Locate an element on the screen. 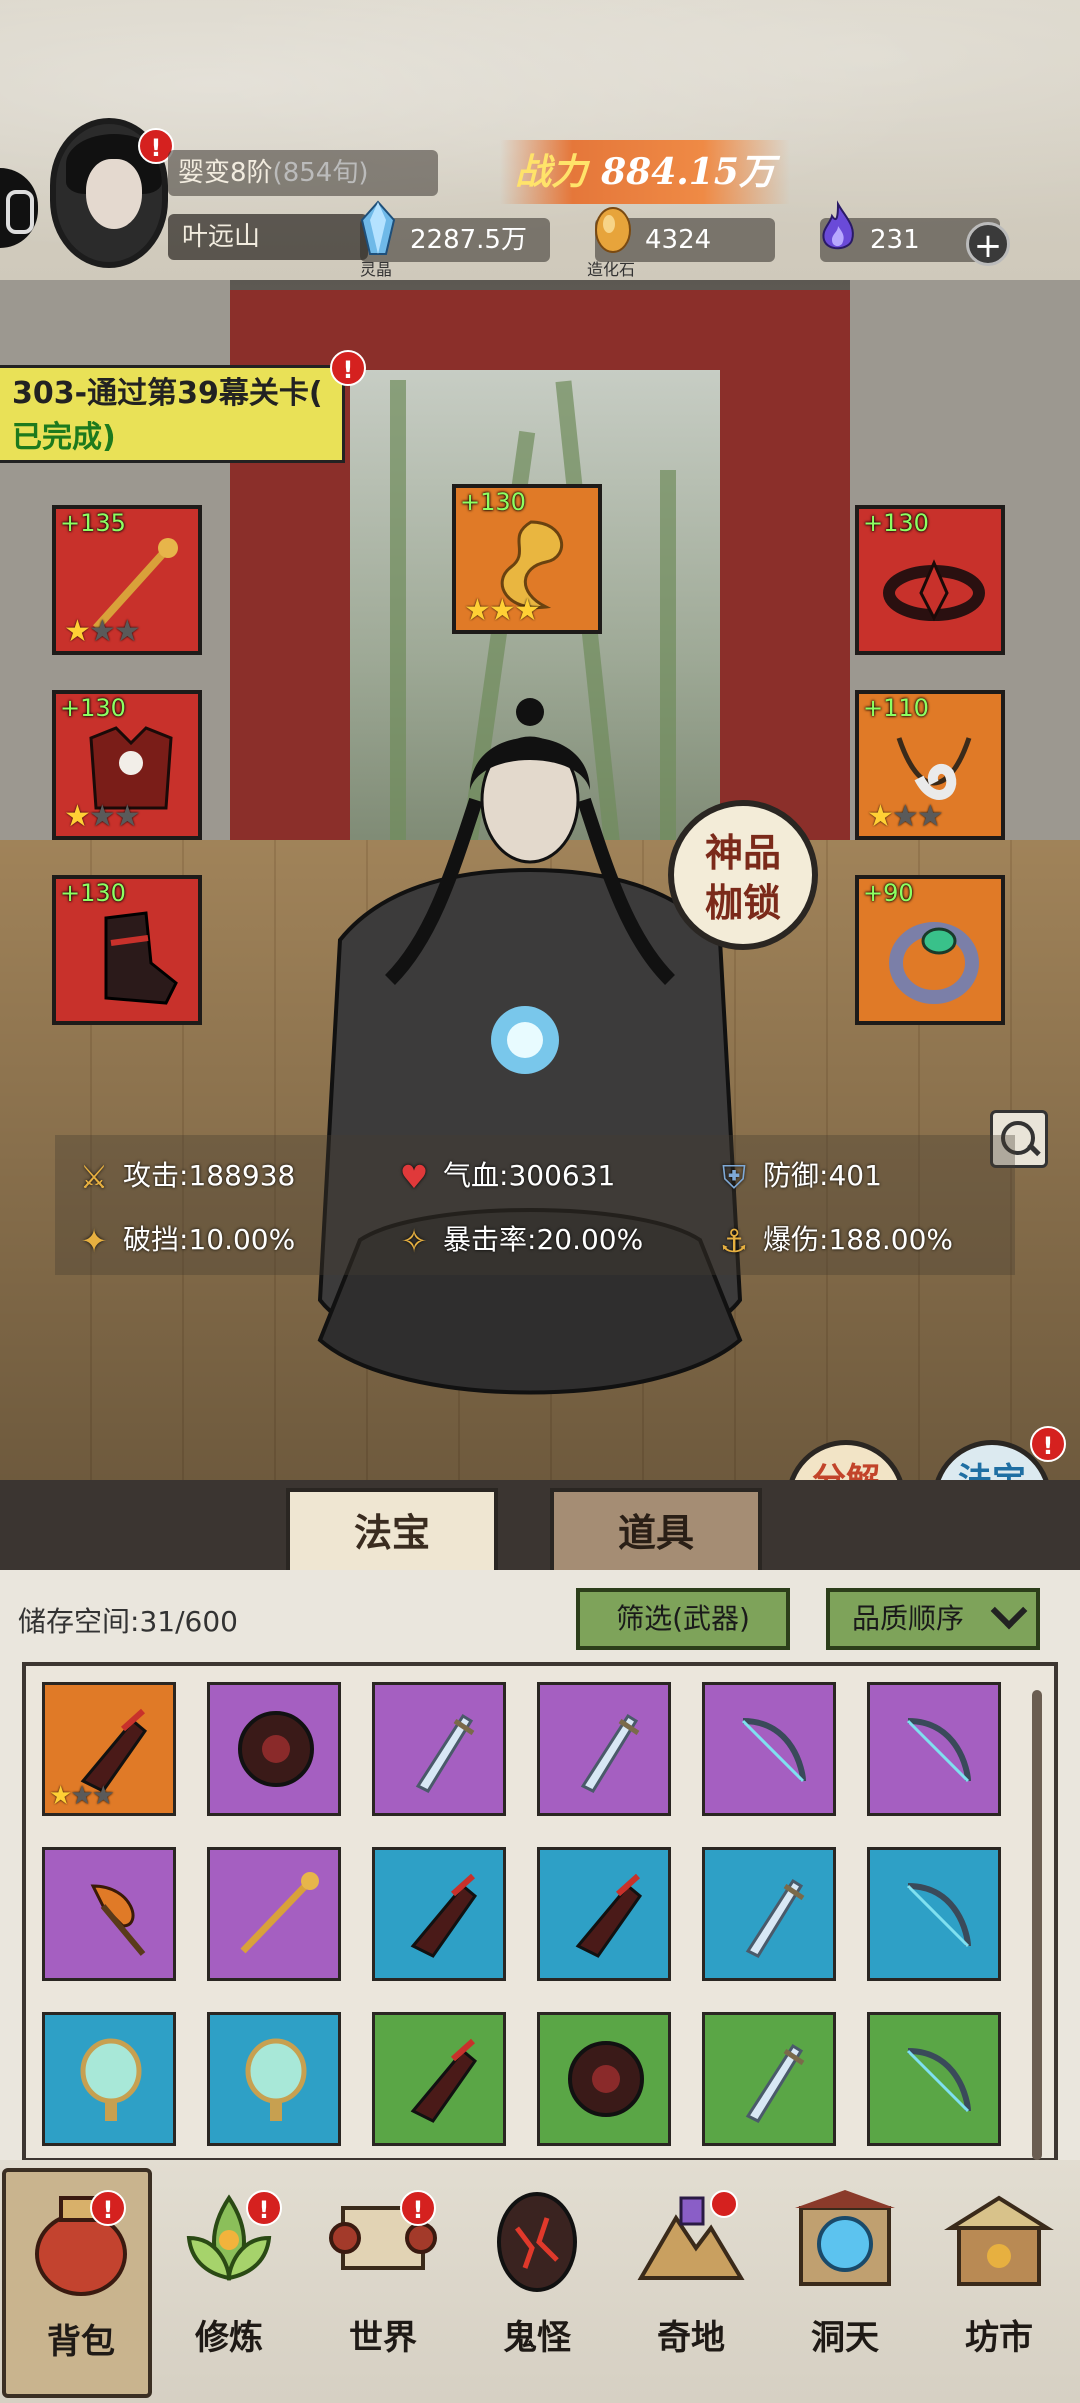 The height and width of the screenshot is (2403, 1080). filter-weapon-button: 筛选(武器) is located at coordinates (683, 1619).